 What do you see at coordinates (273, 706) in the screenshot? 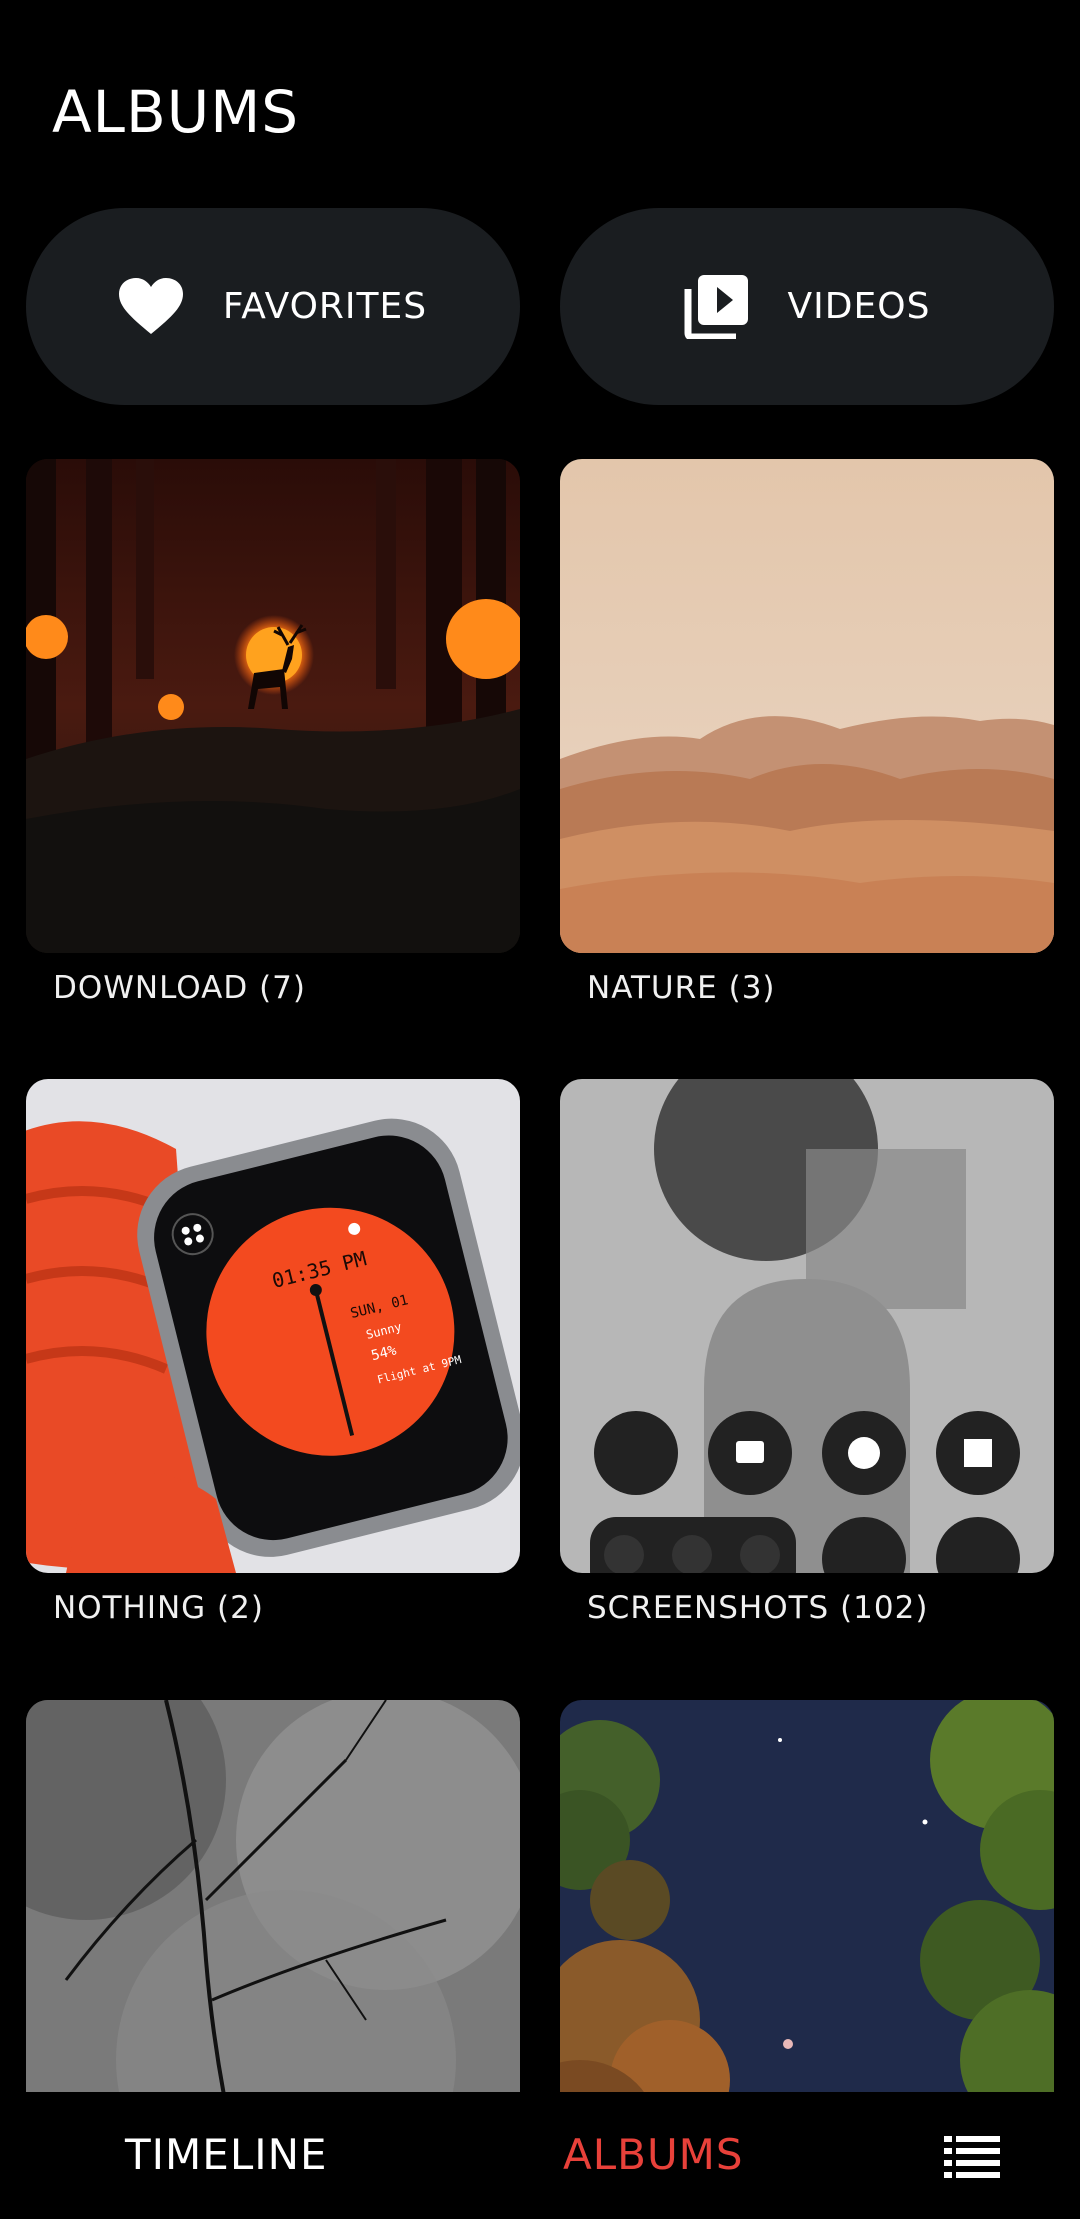
I see `album-download-thumbnail` at bounding box center [273, 706].